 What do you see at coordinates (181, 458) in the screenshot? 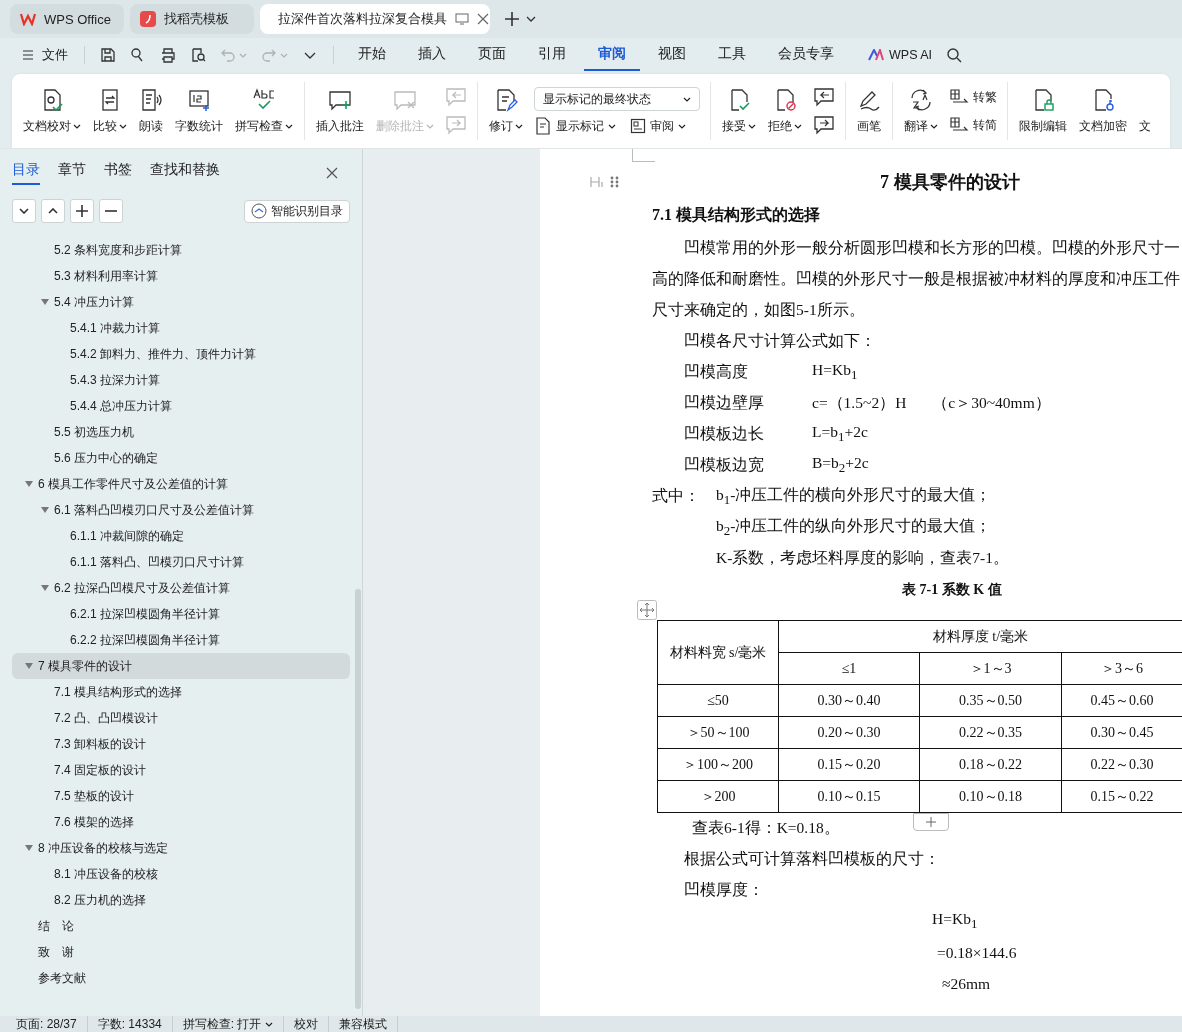
I see `toc-item: 5.6 压力中心的确定` at bounding box center [181, 458].